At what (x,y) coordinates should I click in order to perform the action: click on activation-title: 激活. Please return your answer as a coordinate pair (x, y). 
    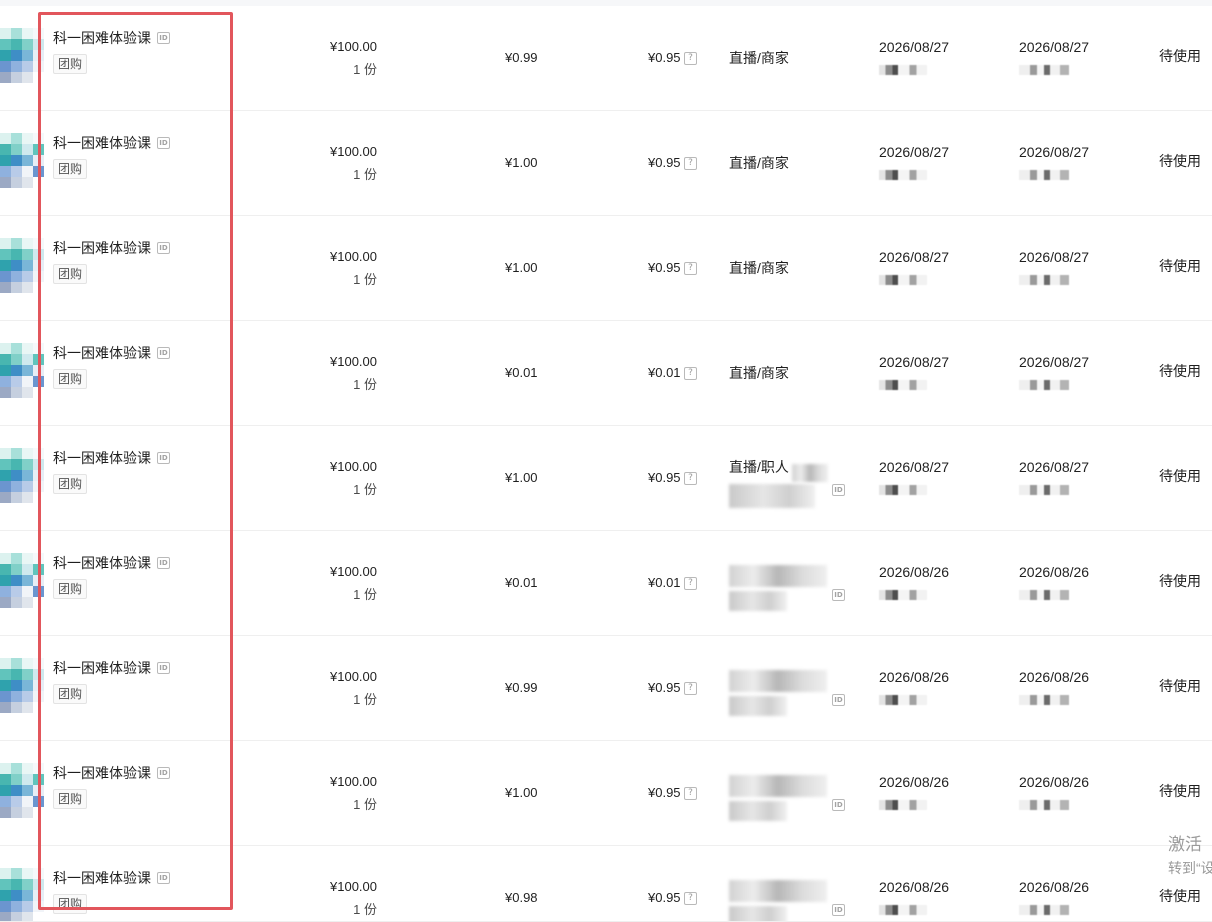
    Looking at the image, I should click on (1185, 844).